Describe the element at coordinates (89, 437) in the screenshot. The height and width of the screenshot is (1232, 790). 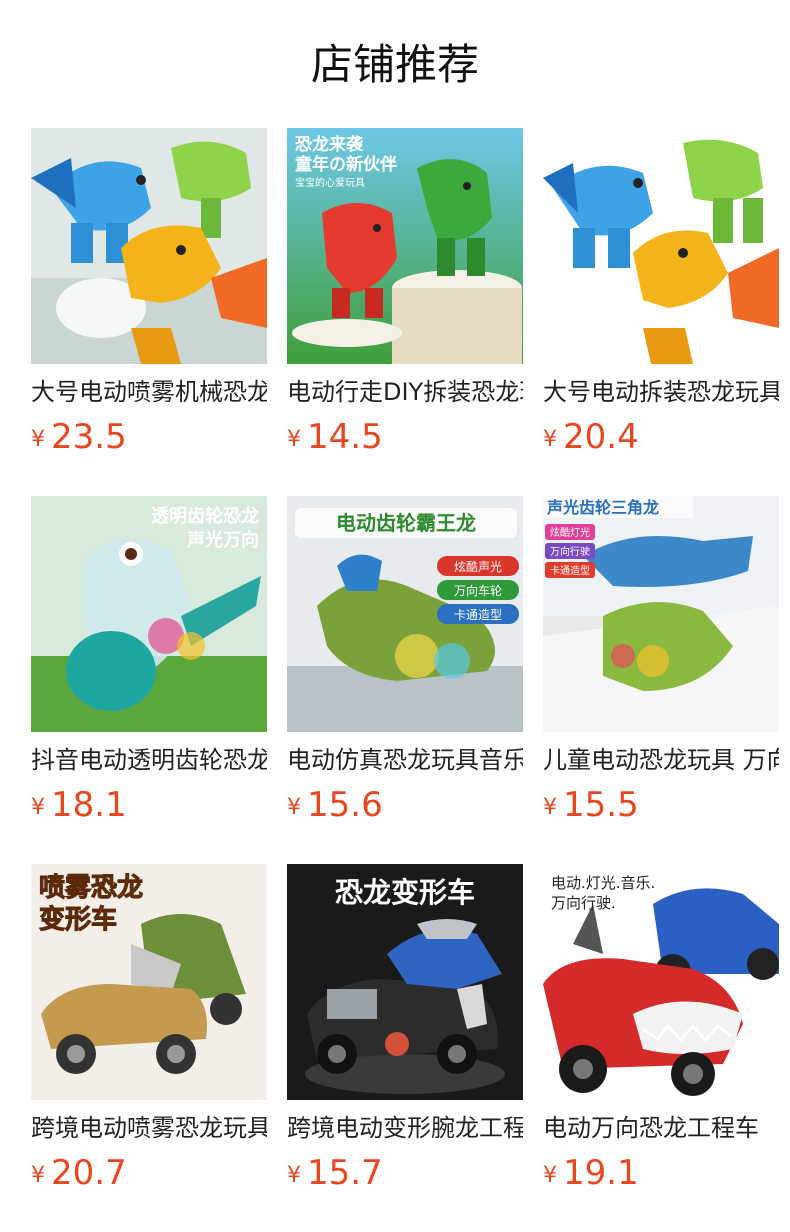
I see `price-amount: 23.5` at that location.